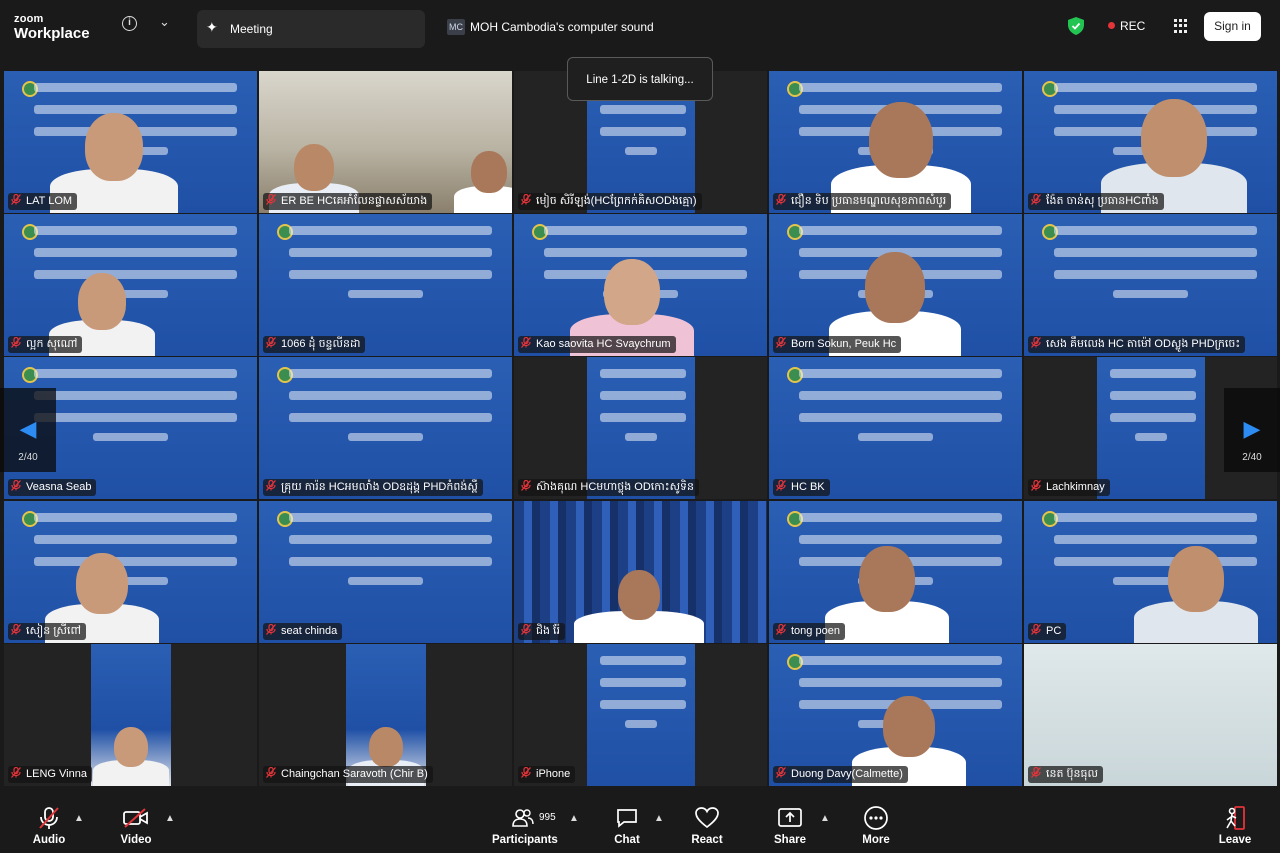  I want to click on arrow-right-icon: ▶, so click(1252, 428).